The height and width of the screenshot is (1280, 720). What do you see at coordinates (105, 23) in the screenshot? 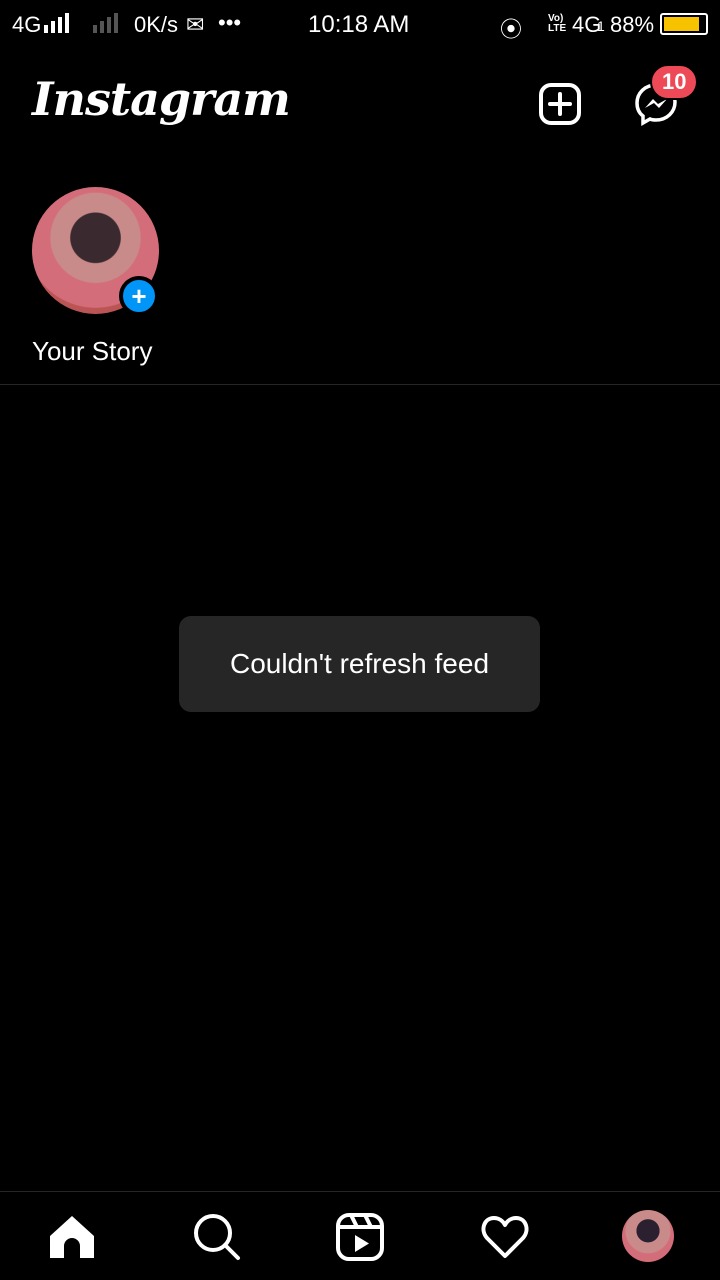
I see `signal-2-icon` at bounding box center [105, 23].